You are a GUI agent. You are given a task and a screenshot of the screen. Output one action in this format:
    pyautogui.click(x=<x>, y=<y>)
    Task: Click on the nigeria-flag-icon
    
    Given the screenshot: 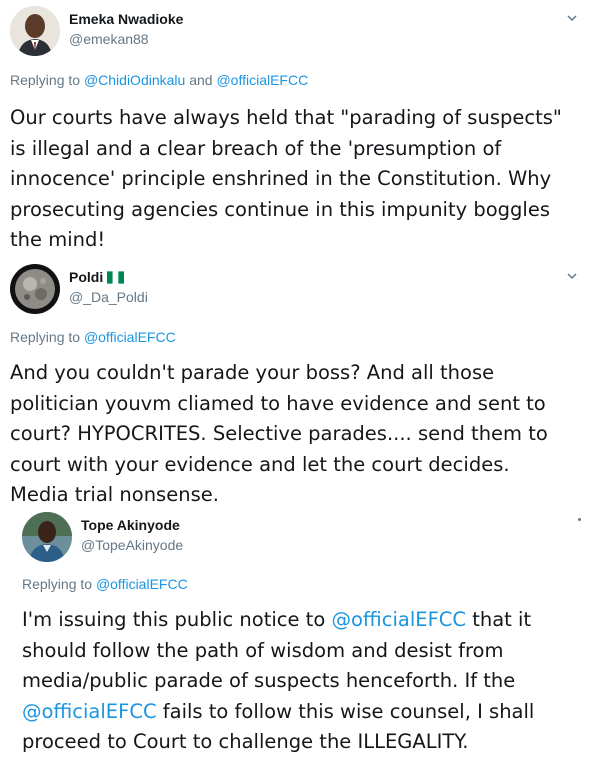 What is the action you would take?
    pyautogui.click(x=116, y=277)
    